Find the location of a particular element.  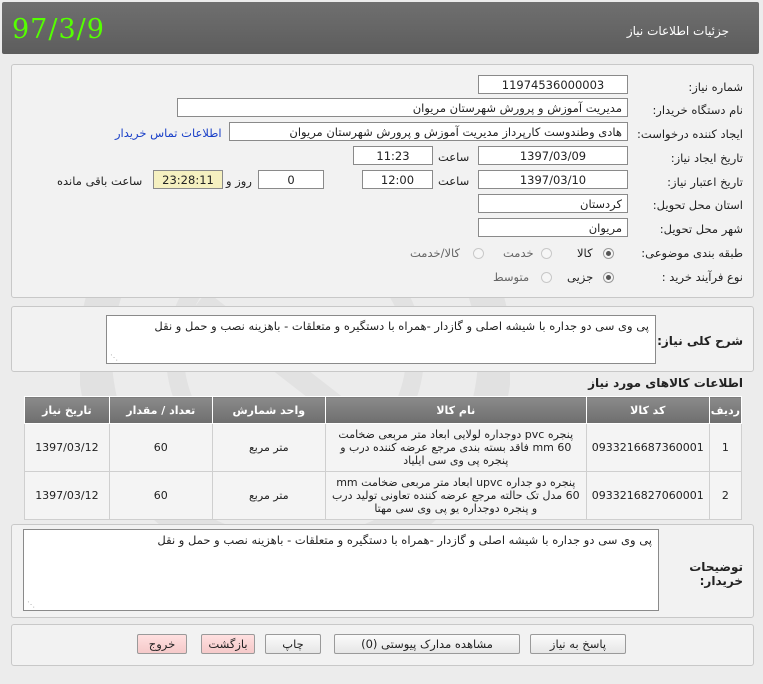

buyer-org-field: مدیریت آموزش و پرورش شهرستان مریوان is located at coordinates (402, 107).